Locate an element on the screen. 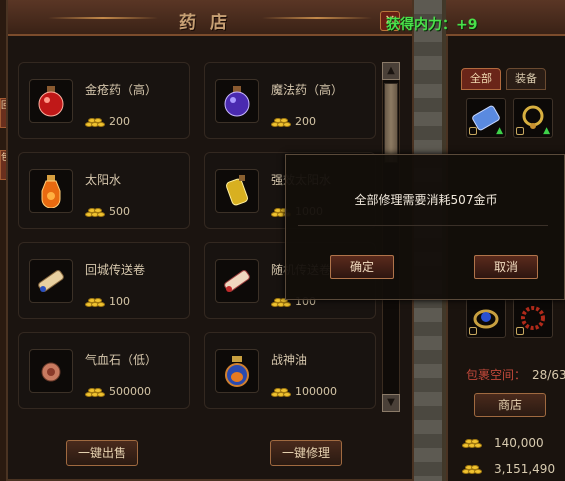  bag-space-label: 包裹空间： is located at coordinates (496, 375).